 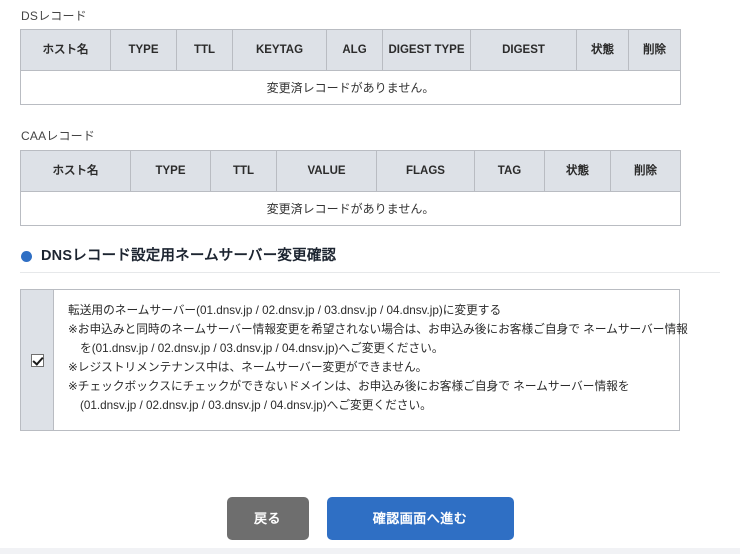 I want to click on notice-line: ※レジストリメンテナンス中は、ネームサーバー変更ができません。, so click(x=248, y=368).